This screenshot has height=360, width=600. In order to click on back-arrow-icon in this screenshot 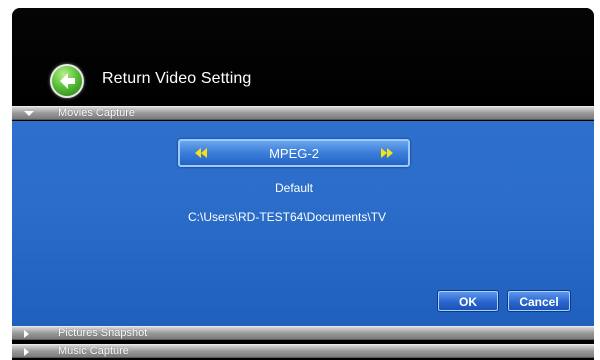, I will do `click(67, 81)`.